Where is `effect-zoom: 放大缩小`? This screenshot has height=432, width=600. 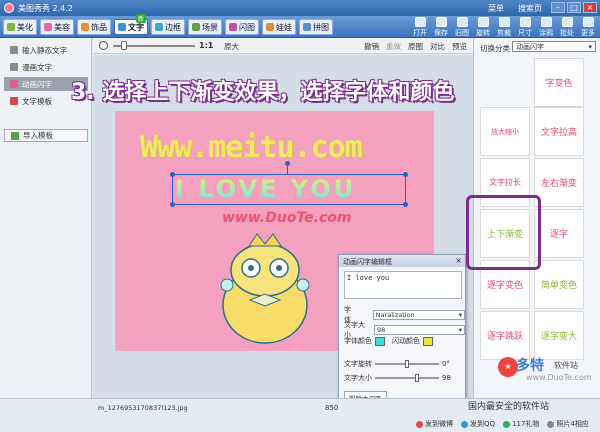
effect-zoom: 放大缩小 is located at coordinates (505, 131).